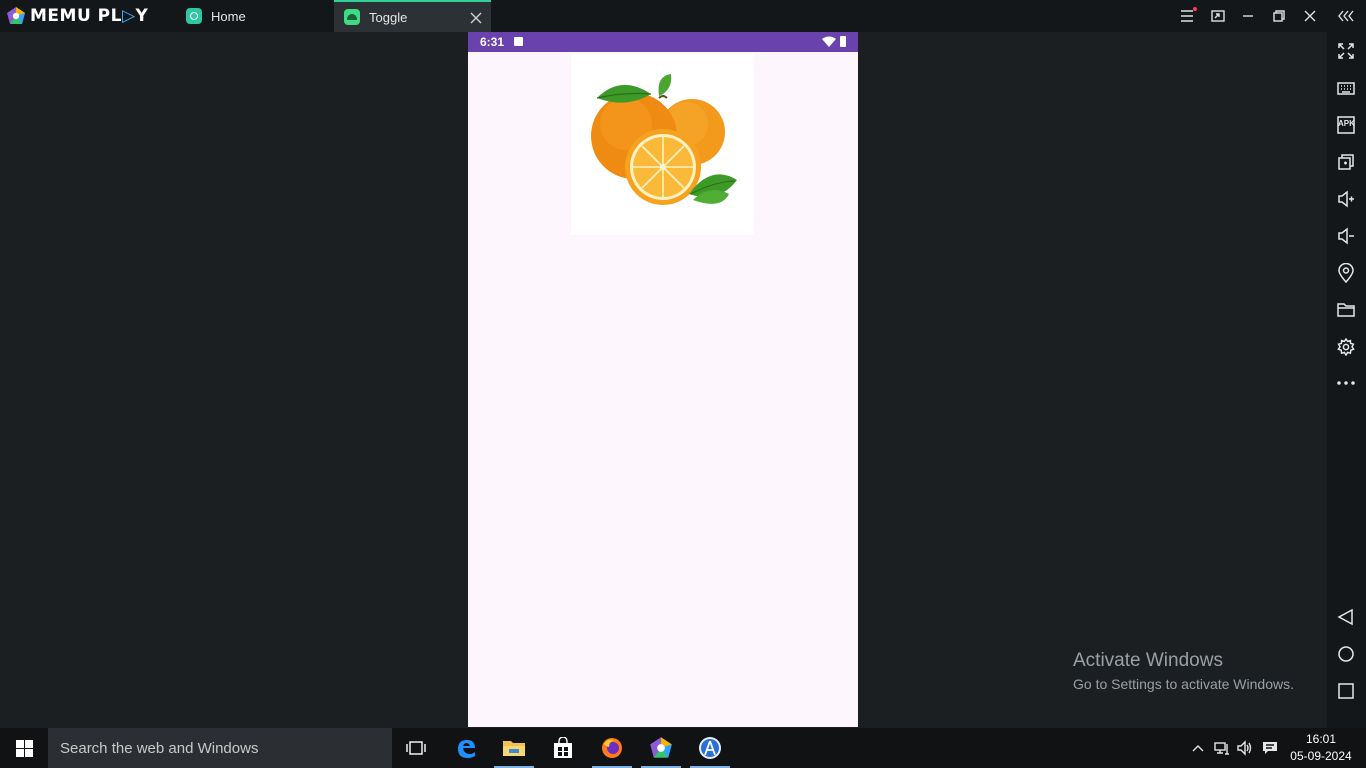 The image size is (1366, 768). I want to click on show-hidden-icons-button, so click(1198, 748).